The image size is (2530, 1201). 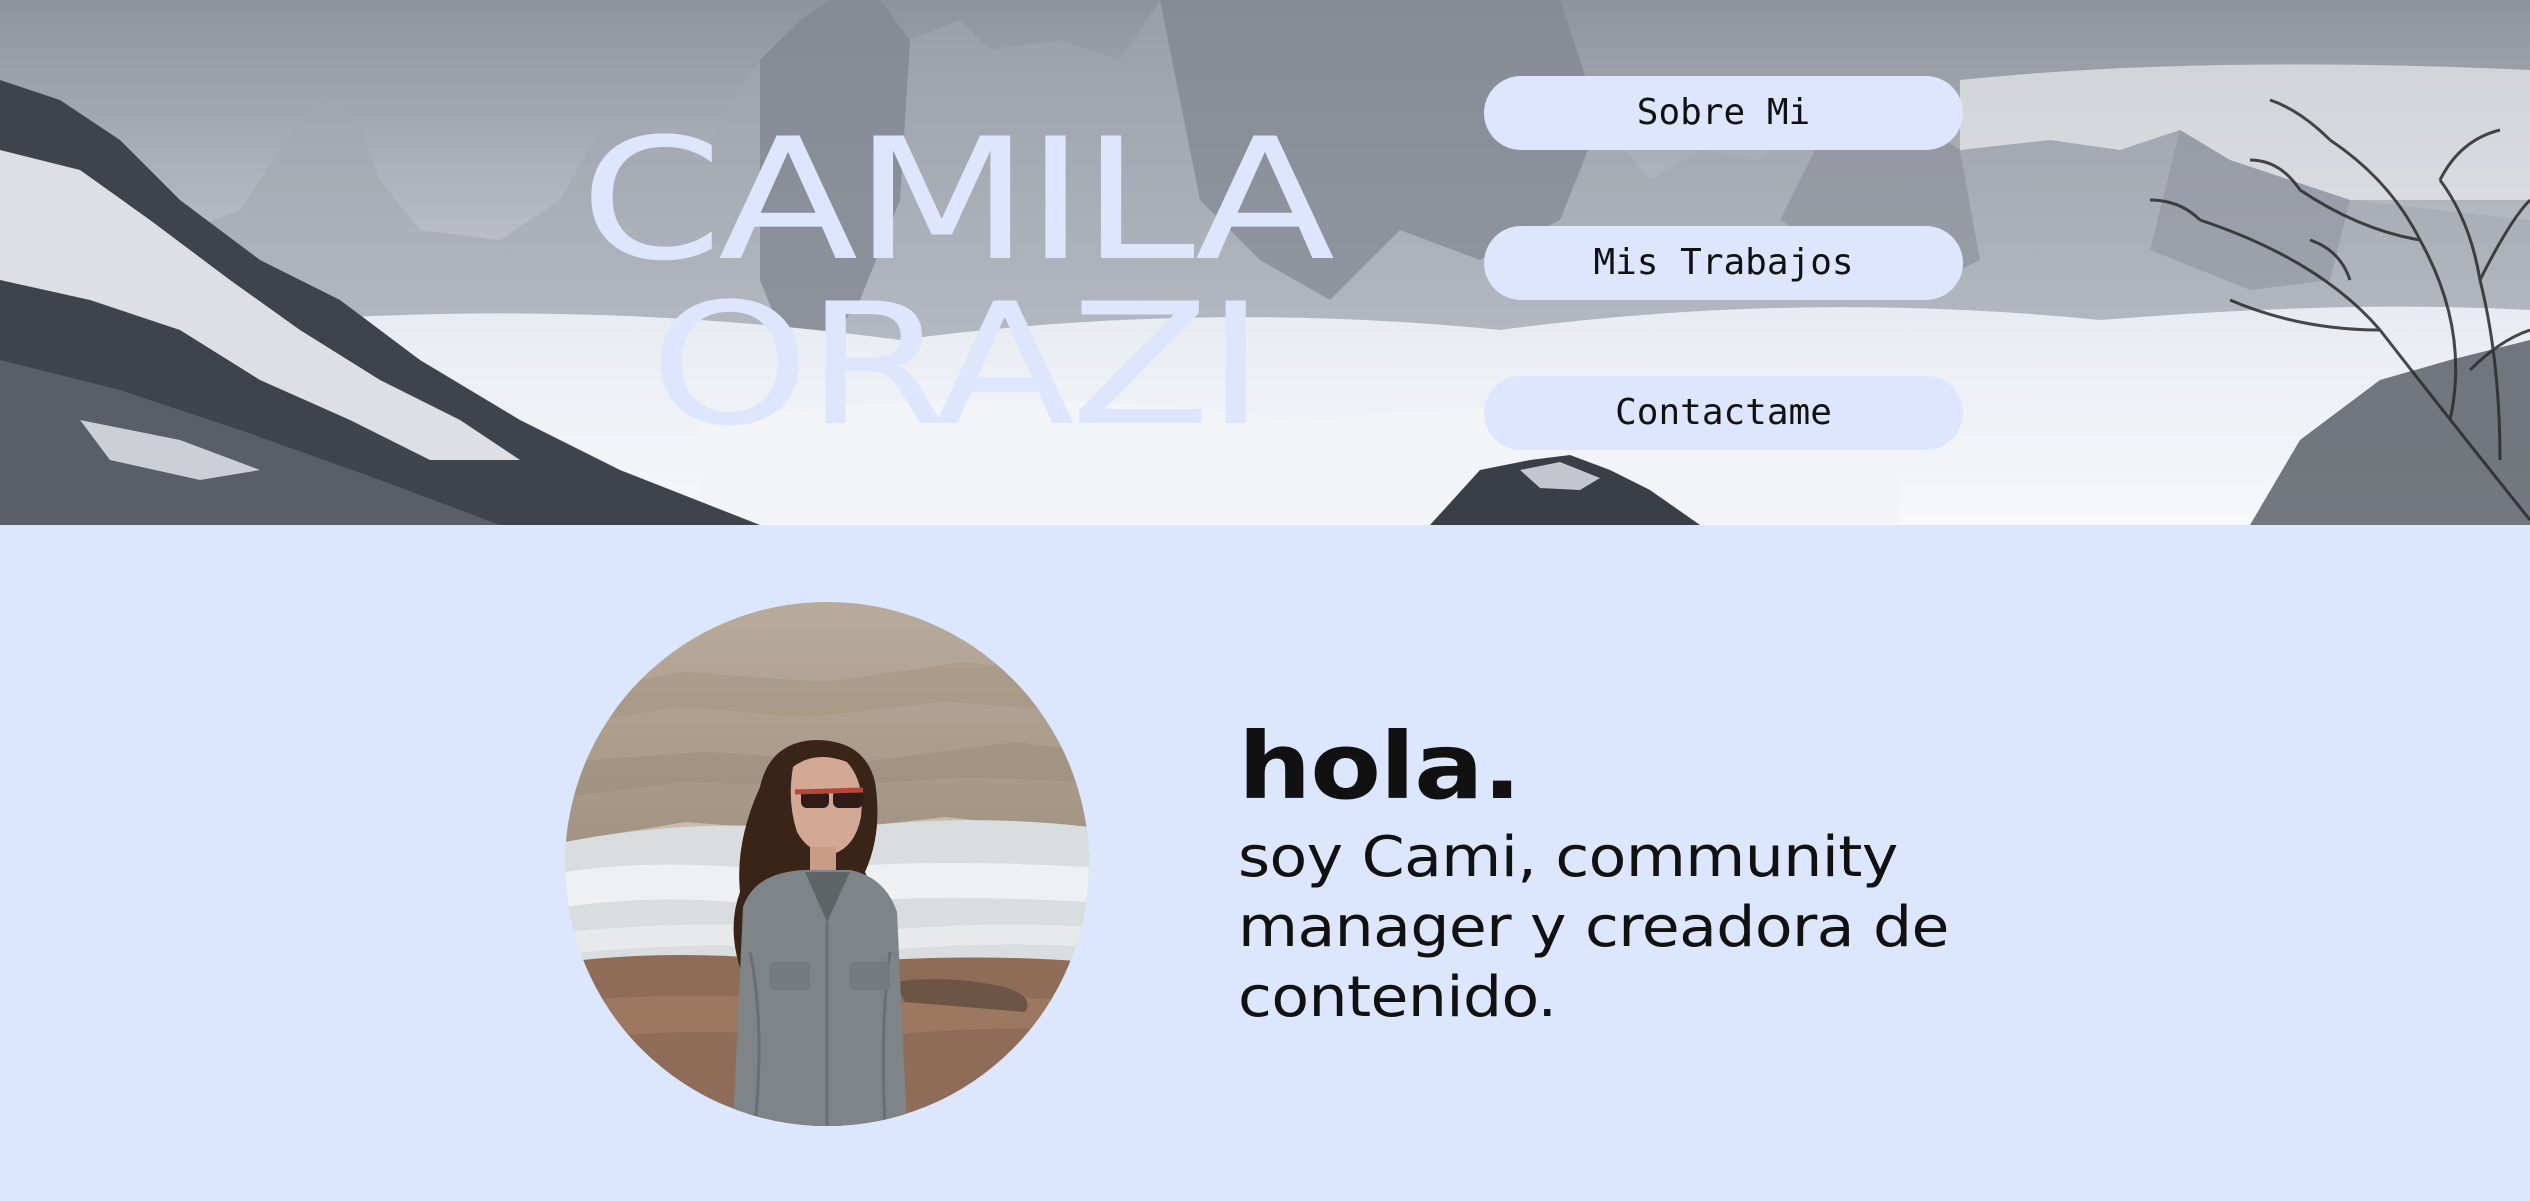 What do you see at coordinates (1723, 413) in the screenshot?
I see `nav-button-contactame: Contactame` at bounding box center [1723, 413].